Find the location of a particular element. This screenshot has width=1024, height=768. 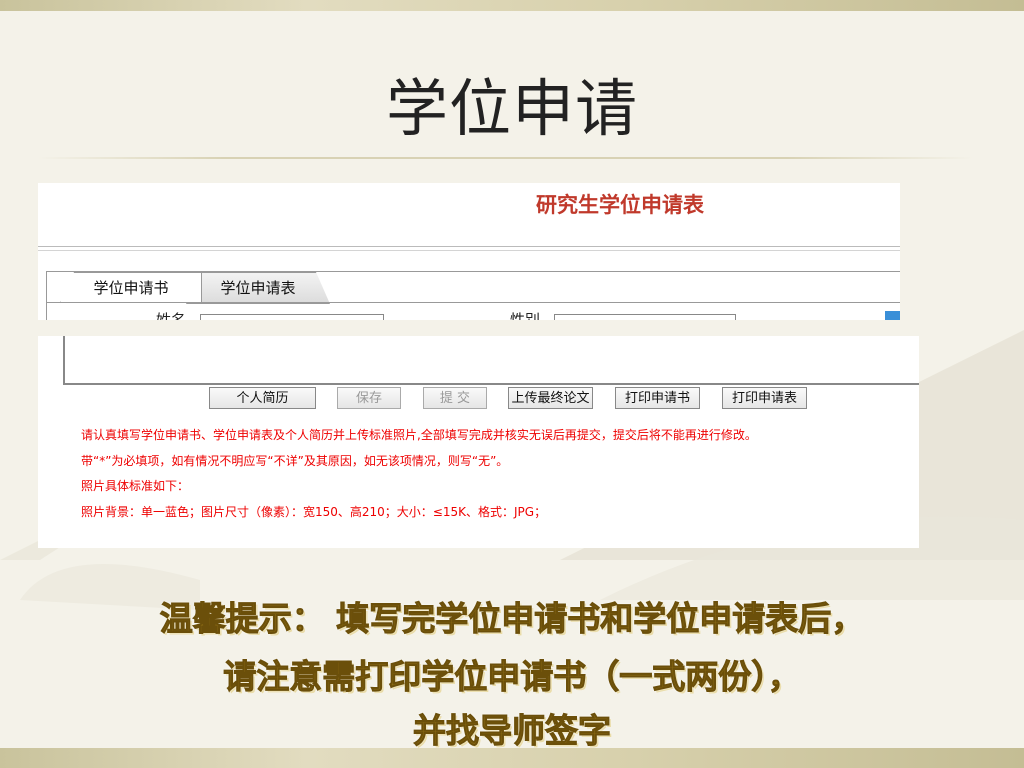

tip-line-2: 请注意需打印学位申请书（一式两份）， is located at coordinates (512, 677).